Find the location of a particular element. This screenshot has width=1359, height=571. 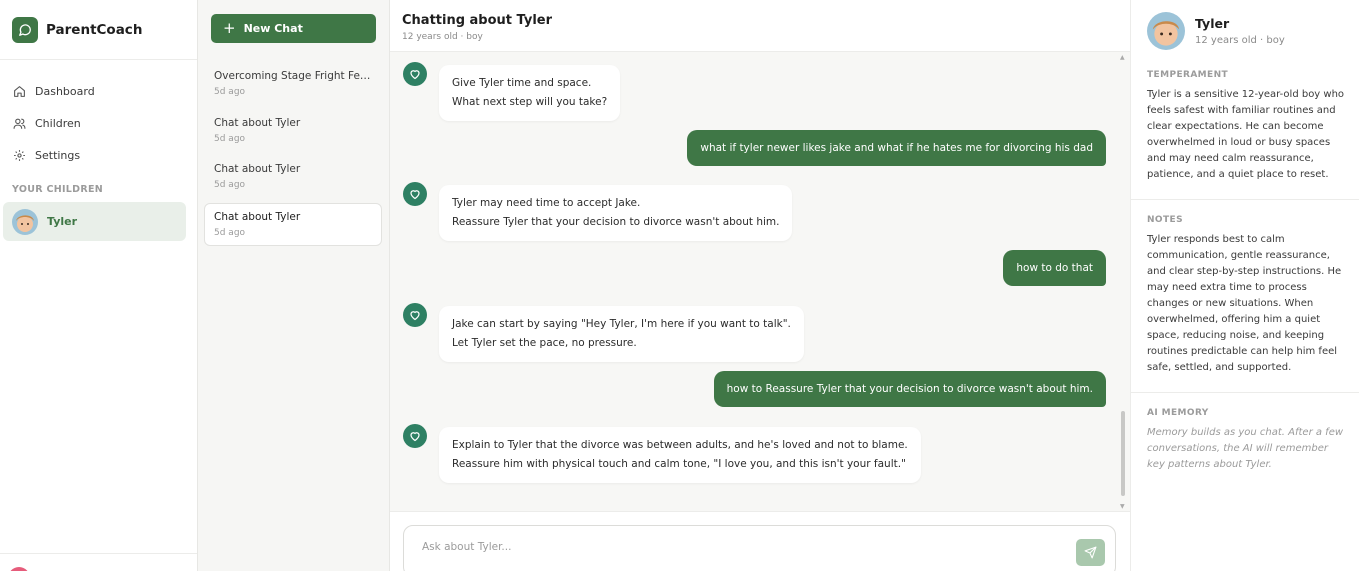

brand: ParentCoach is located at coordinates (98, 30).